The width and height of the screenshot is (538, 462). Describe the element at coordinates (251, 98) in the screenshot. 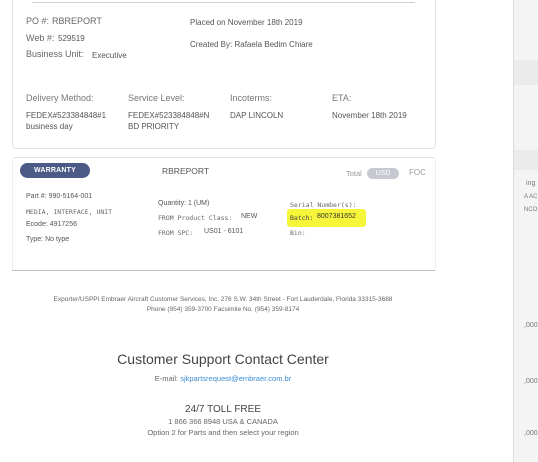

I see `incoterms-label: Incoterms:` at that location.